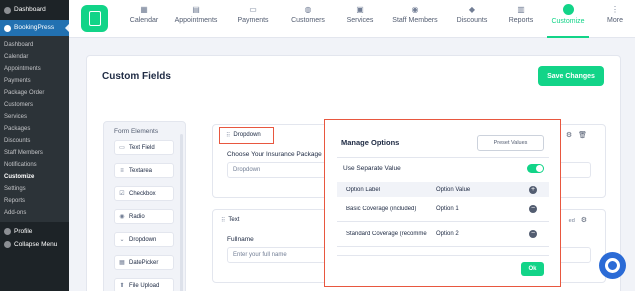 The height and width of the screenshot is (291, 635). What do you see at coordinates (253, 22) in the screenshot?
I see `nav-payments: ▭ Payments` at bounding box center [253, 22].